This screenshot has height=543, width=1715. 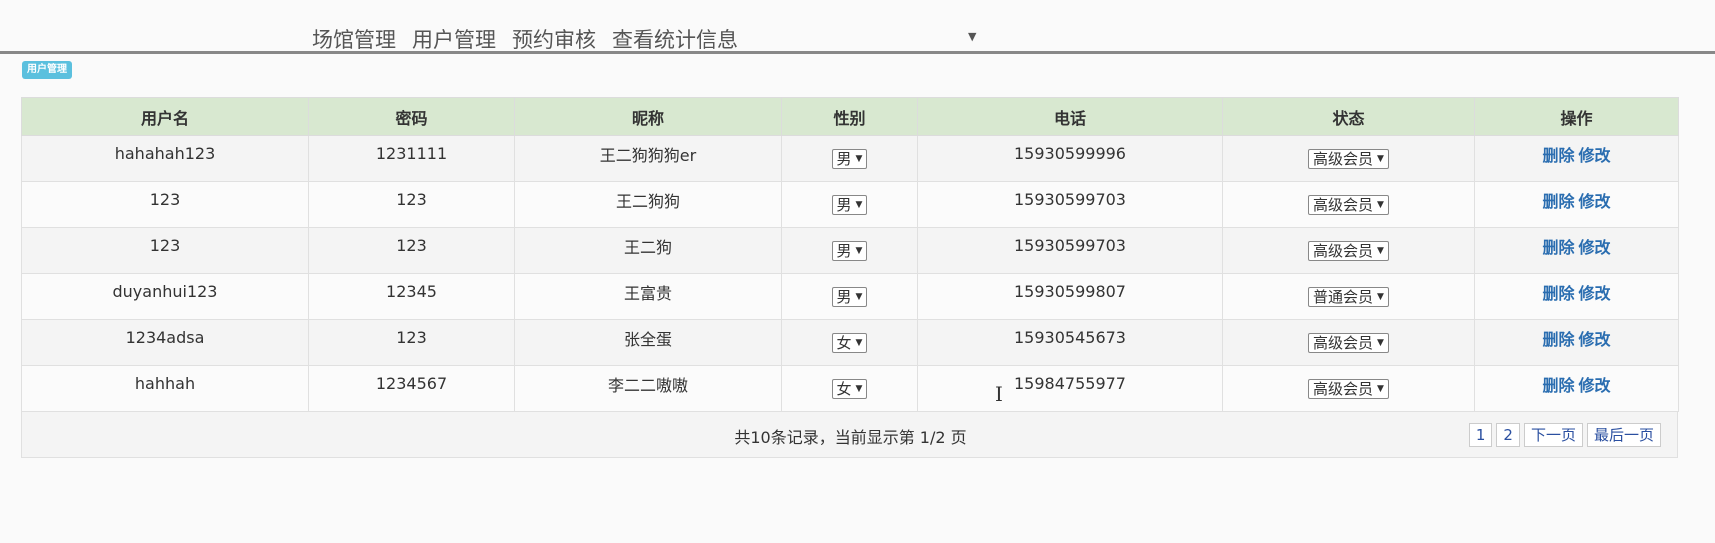 I want to click on cell-username: hahhah, so click(x=165, y=388).